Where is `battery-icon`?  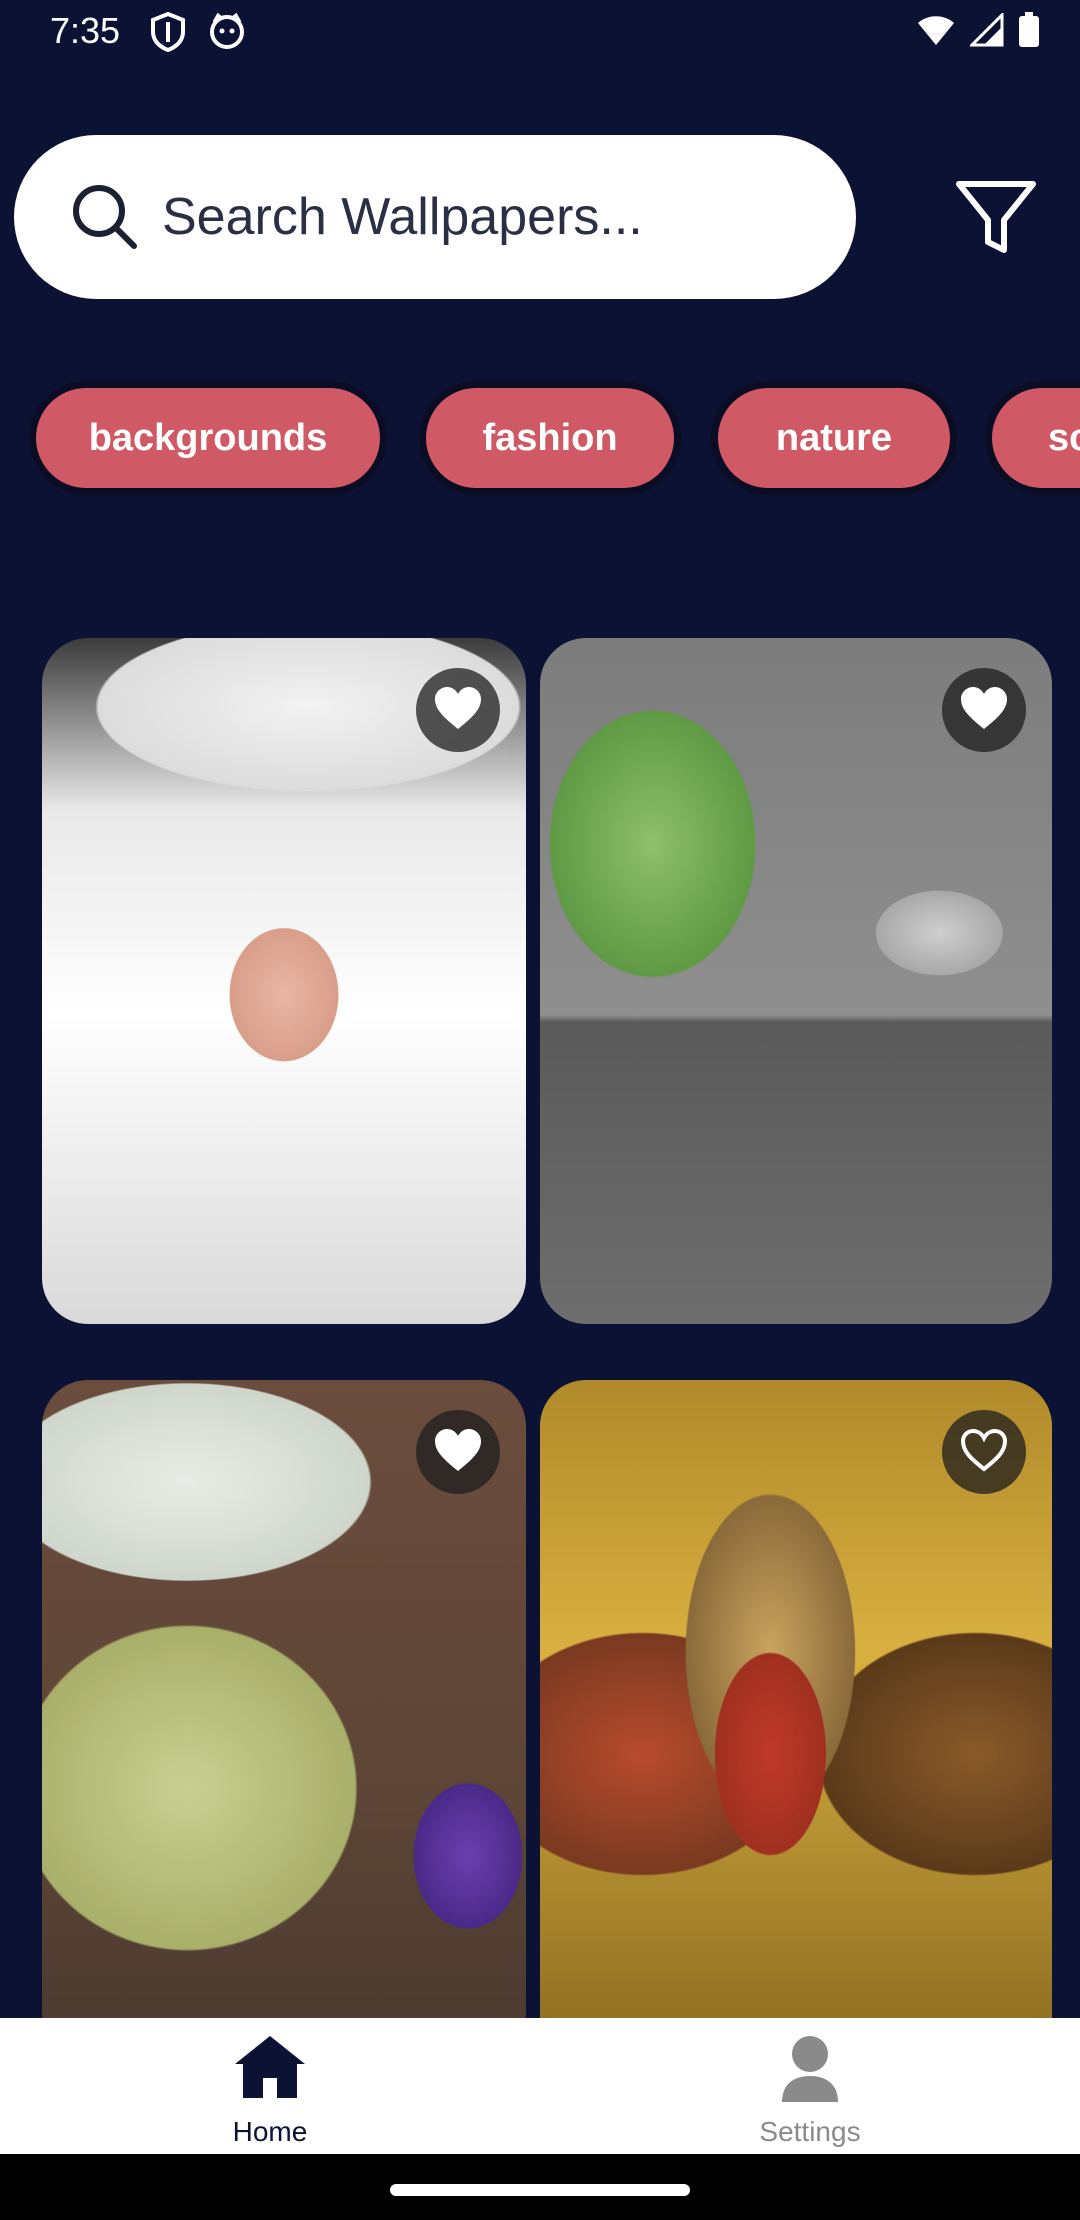
battery-icon is located at coordinates (1029, 32).